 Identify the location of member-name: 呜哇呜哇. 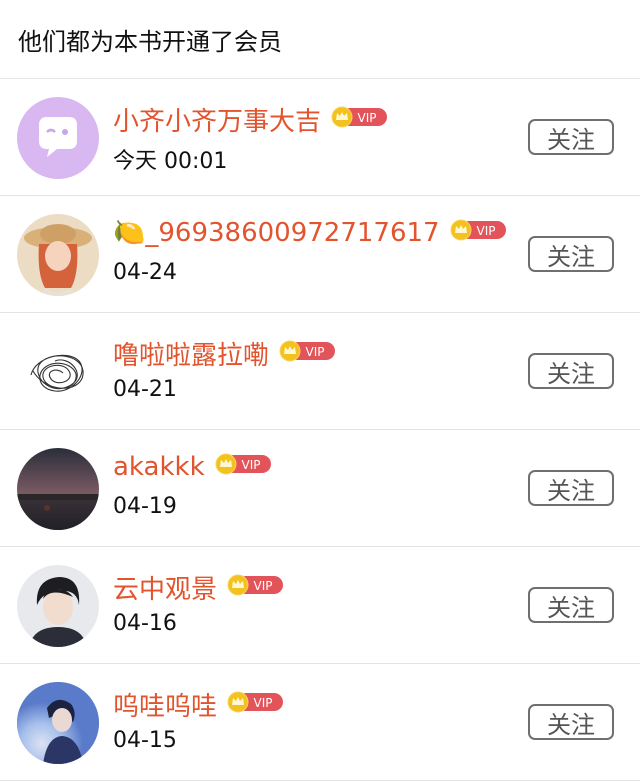
(165, 704).